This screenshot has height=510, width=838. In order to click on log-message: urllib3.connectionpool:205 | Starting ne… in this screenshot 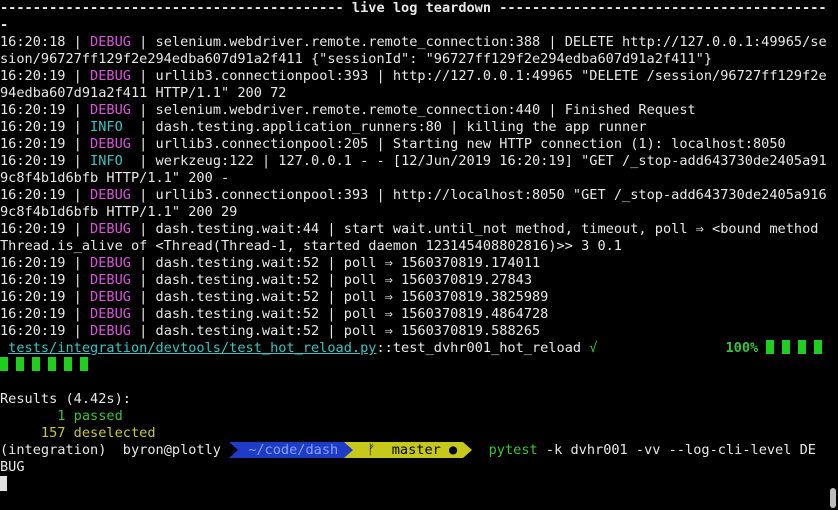, I will do `click(470, 144)`.